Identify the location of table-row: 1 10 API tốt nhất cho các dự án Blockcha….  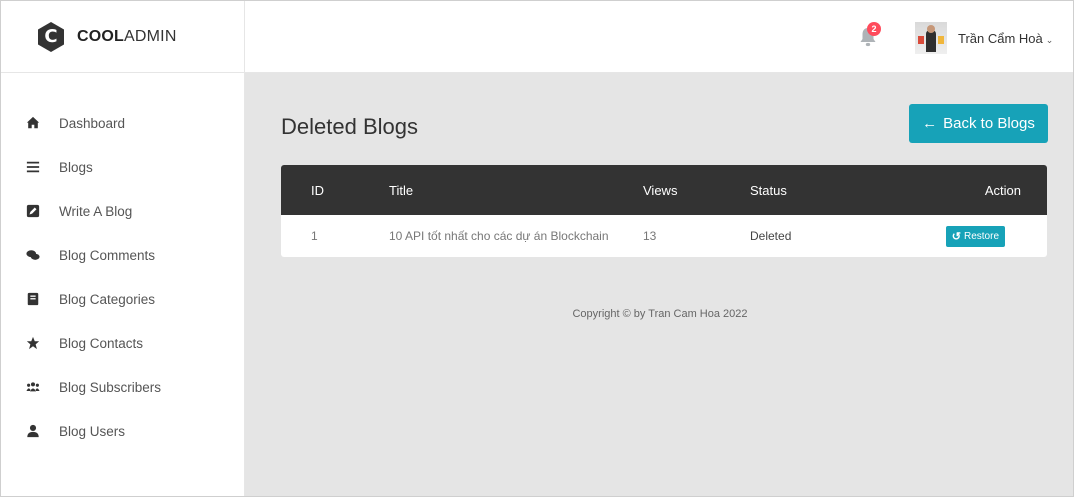
(664, 236).